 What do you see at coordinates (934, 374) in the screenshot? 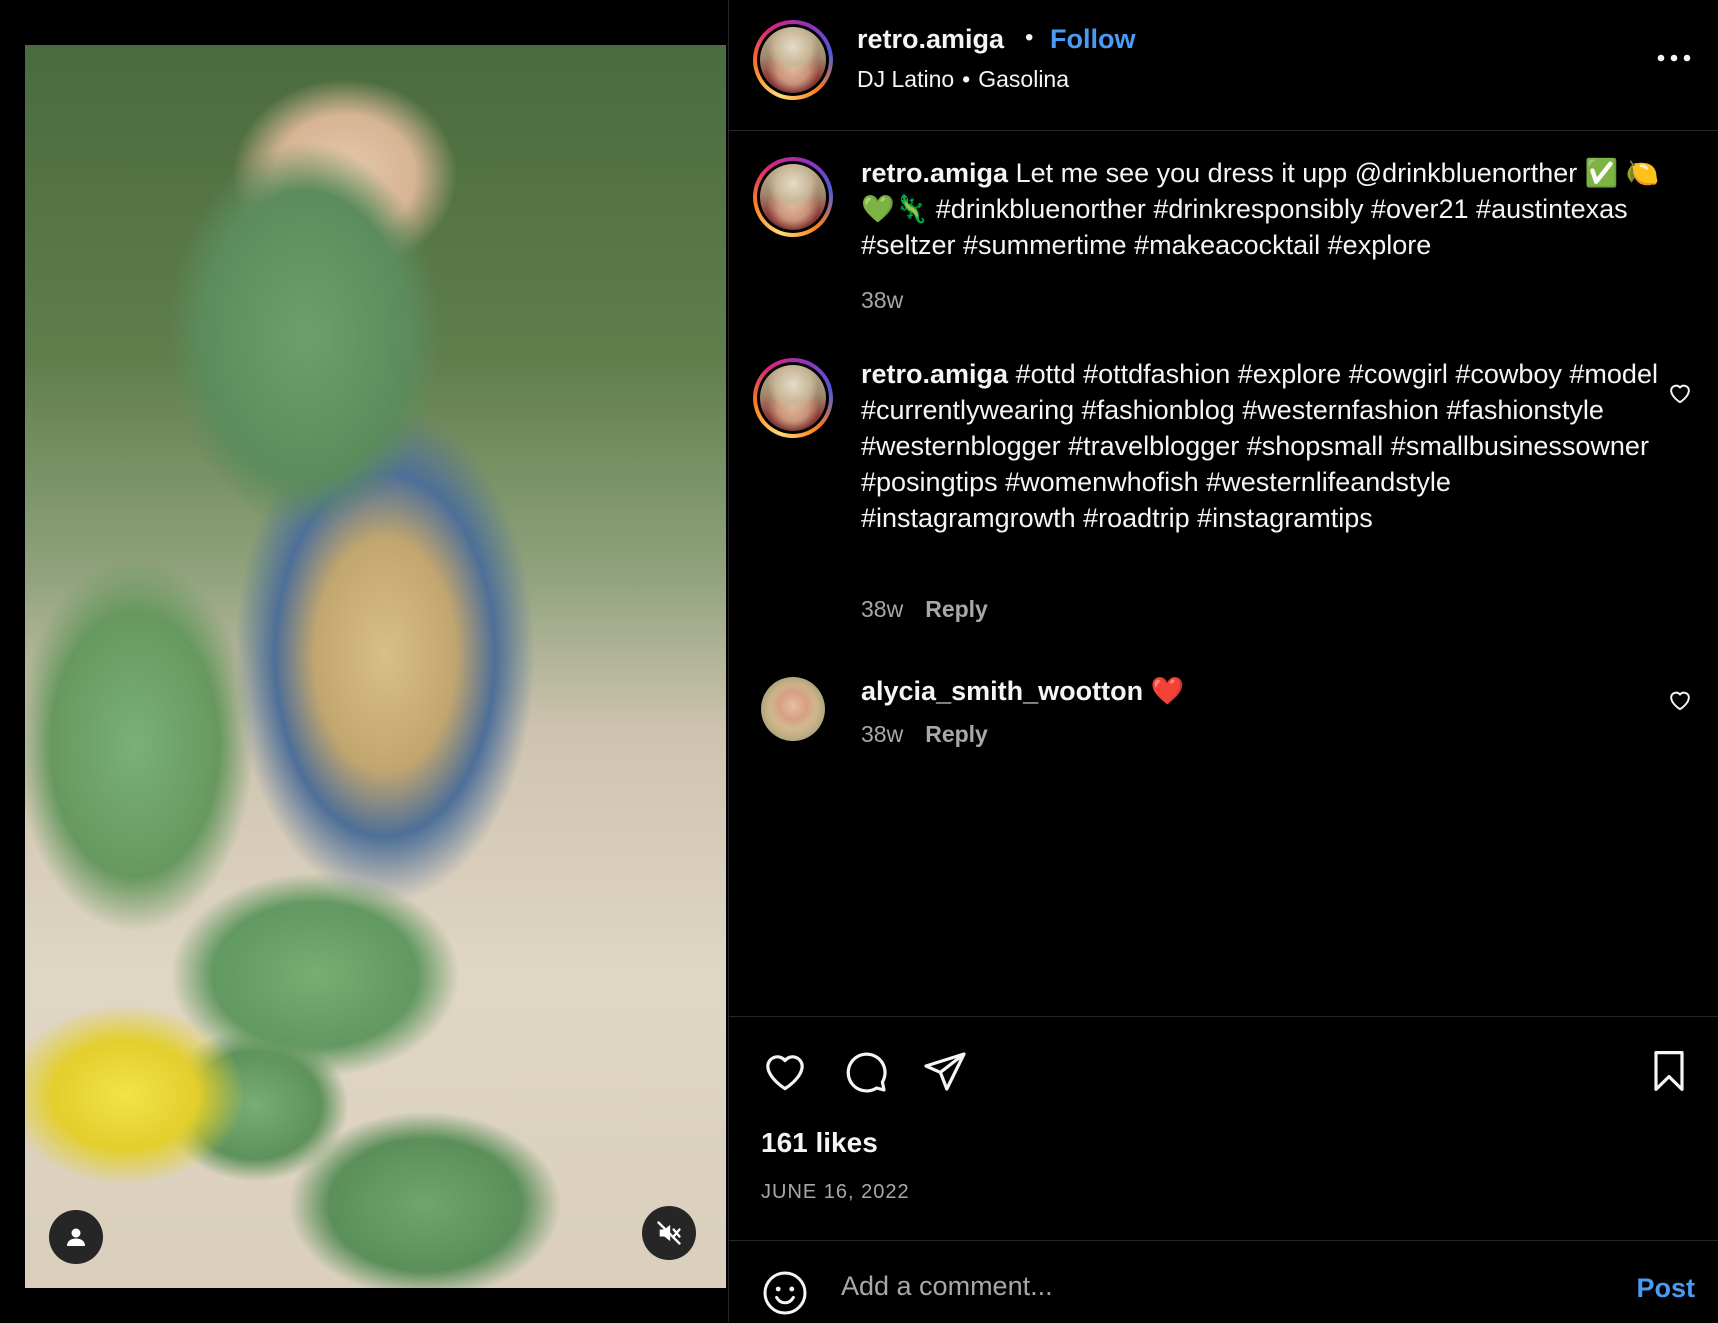
I see `comment-username: retro.amiga` at bounding box center [934, 374].